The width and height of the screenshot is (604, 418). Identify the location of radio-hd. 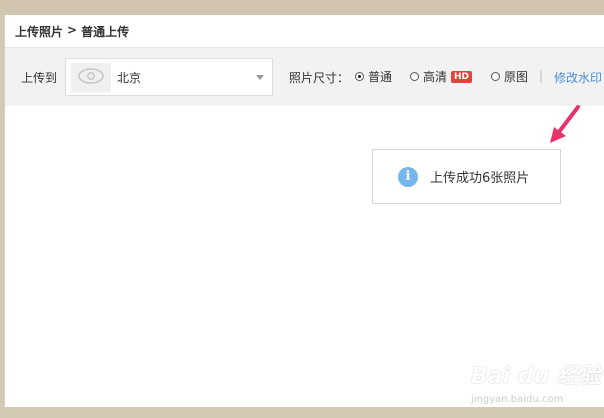
(414, 76).